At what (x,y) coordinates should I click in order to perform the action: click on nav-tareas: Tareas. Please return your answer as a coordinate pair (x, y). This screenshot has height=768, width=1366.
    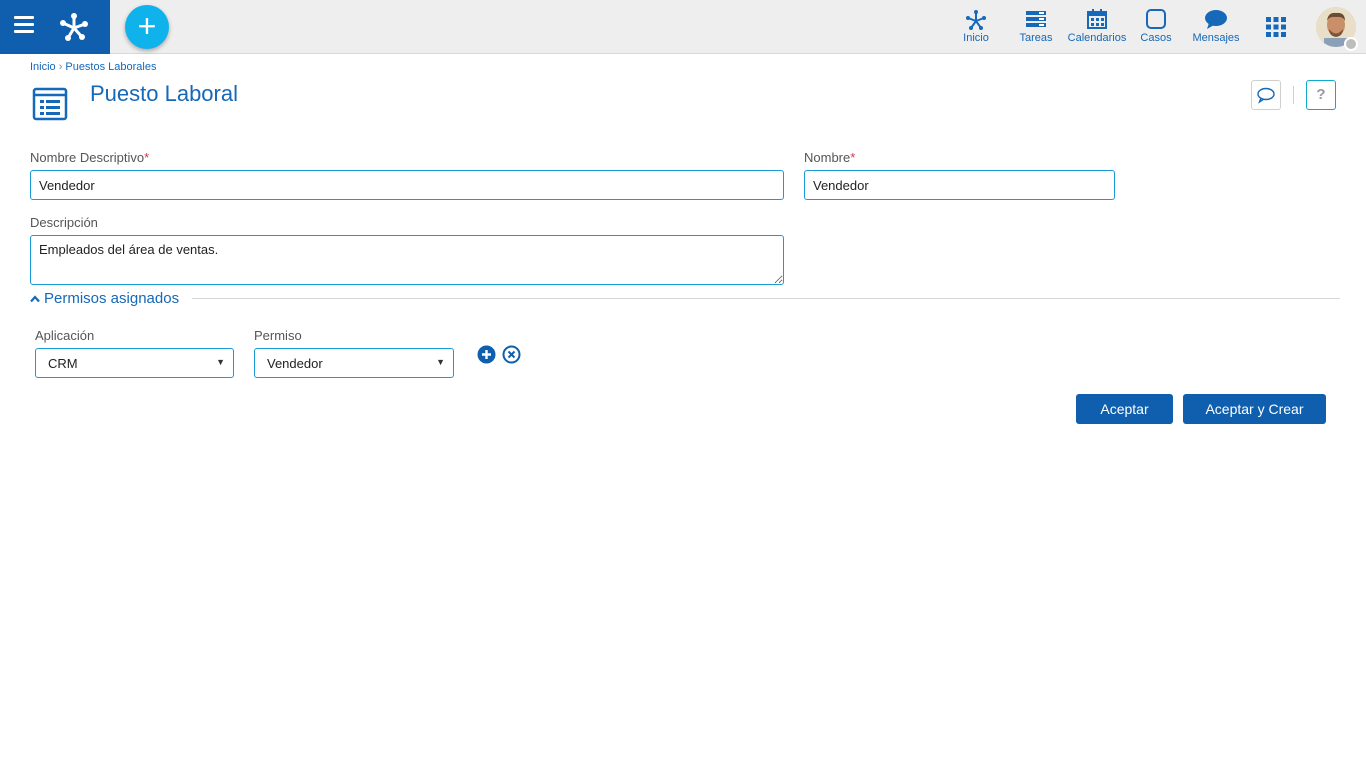
    Looking at the image, I should click on (1036, 27).